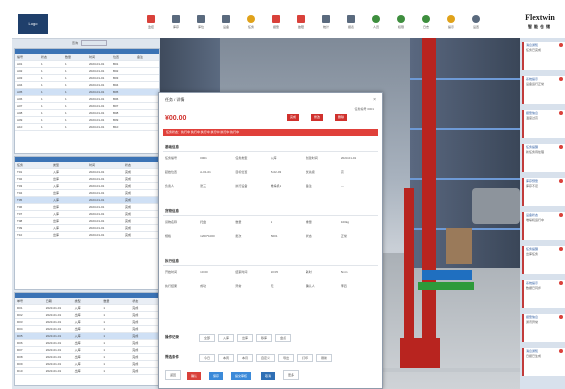  Describe the element at coordinates (288, 286) in the screenshot. I see `field-value: 无` at that location.